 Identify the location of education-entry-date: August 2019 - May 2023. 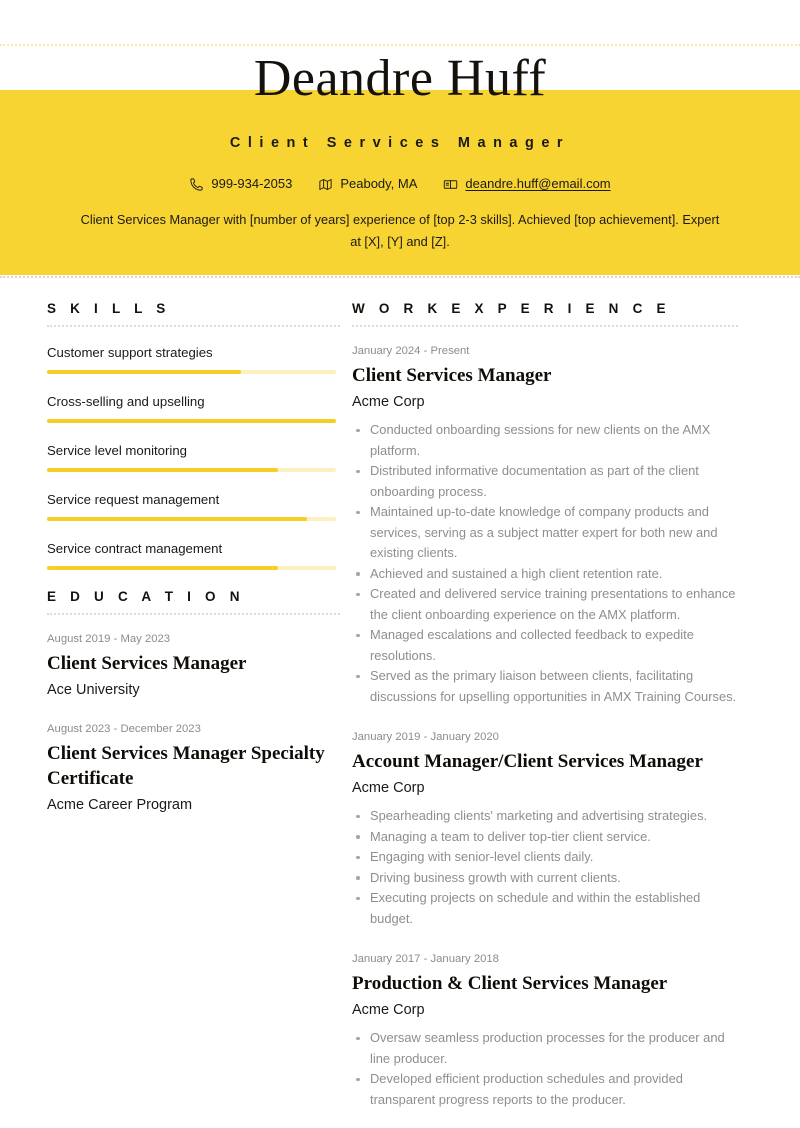
(109, 639).